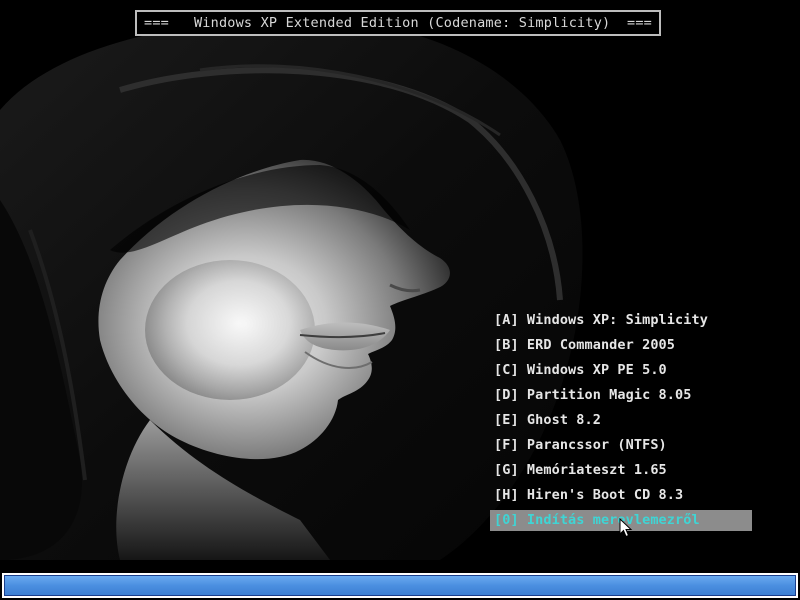 The width and height of the screenshot is (800, 600). Describe the element at coordinates (621, 495) in the screenshot. I see `boot-menu-item: [H] Hiren's Boot CD 8.3` at that location.